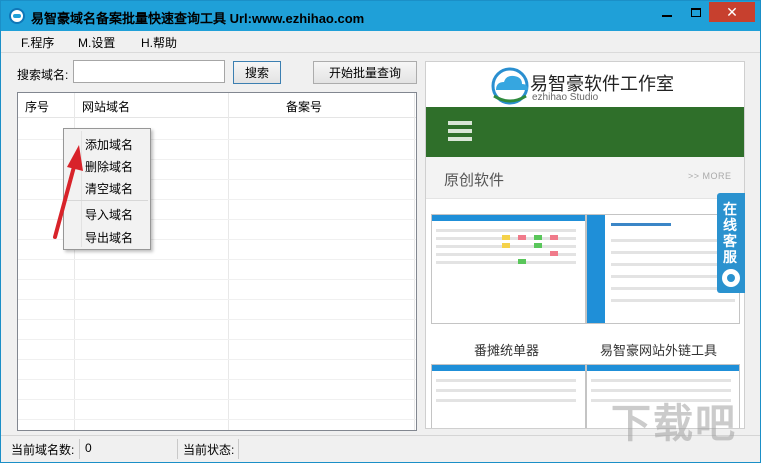 This screenshot has height=463, width=761. Describe the element at coordinates (658, 349) in the screenshot. I see `software-caption: 易智豪网站外链工具` at that location.